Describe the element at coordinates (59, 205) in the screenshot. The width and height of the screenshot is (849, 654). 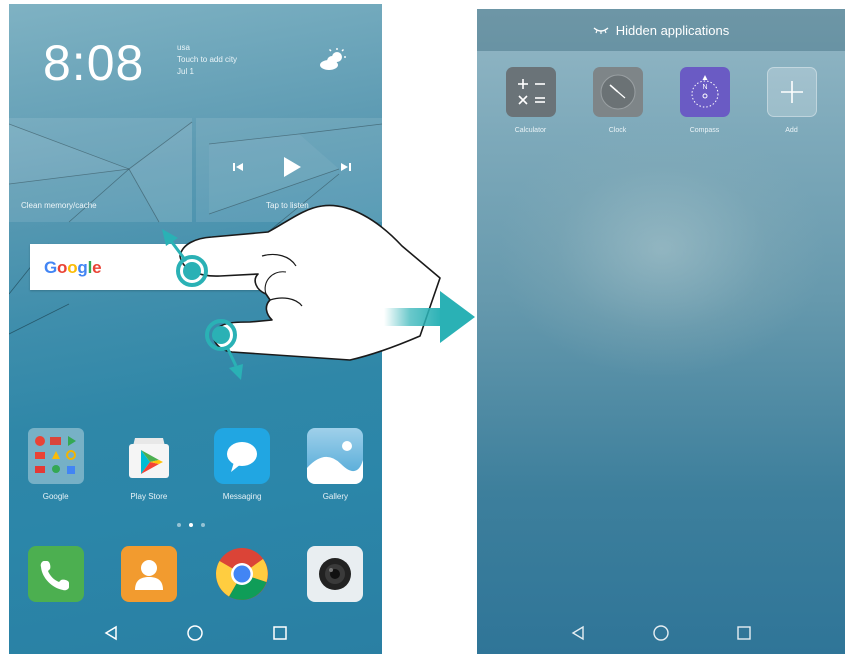
I see `memory-cleaner-label: Clean memory/cache` at that location.